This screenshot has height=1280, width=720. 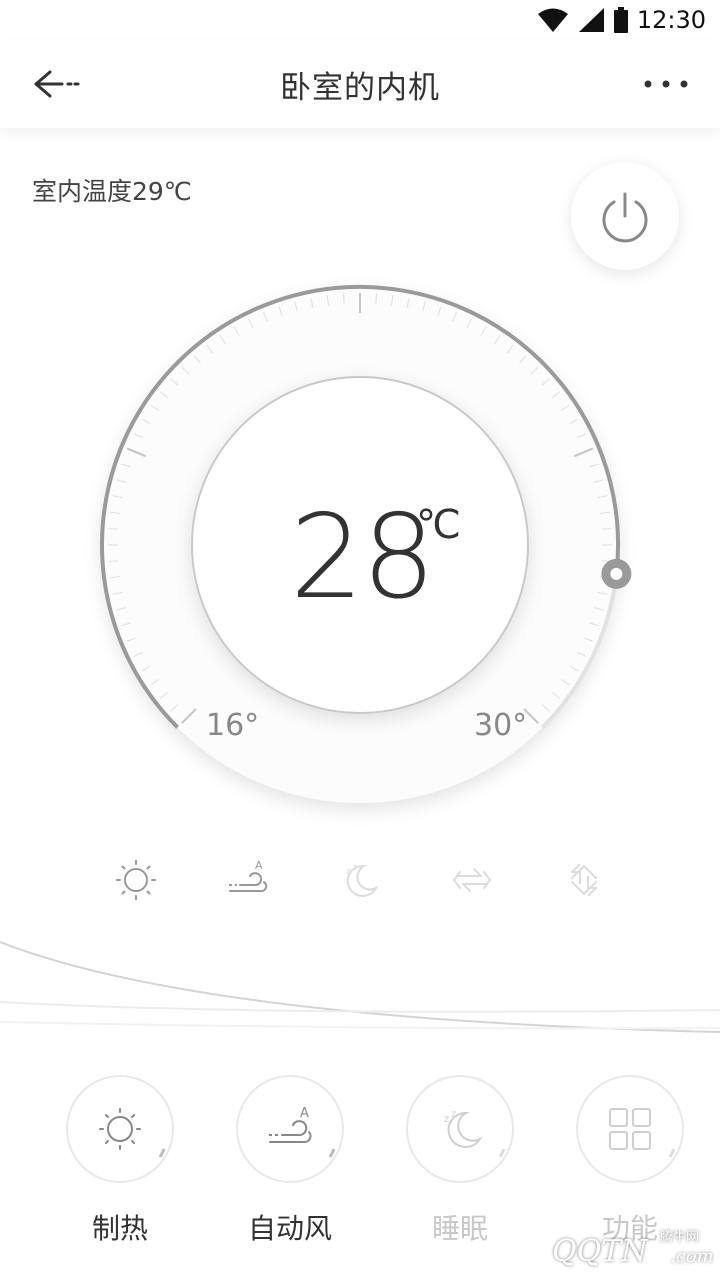 I want to click on swing-vertical-icon, so click(x=584, y=880).